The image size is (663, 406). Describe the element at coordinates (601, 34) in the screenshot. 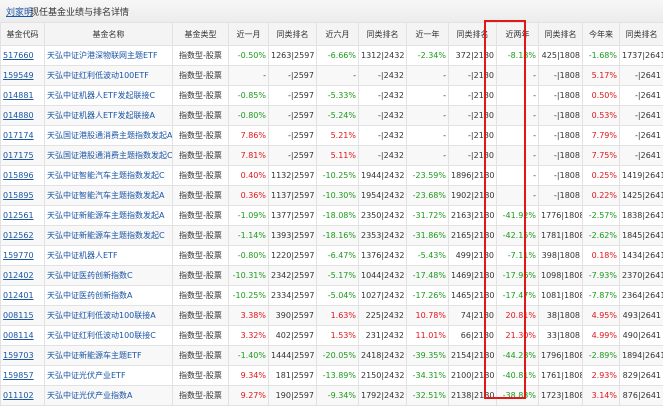

I see `col-header-ytd: 今年来` at that location.